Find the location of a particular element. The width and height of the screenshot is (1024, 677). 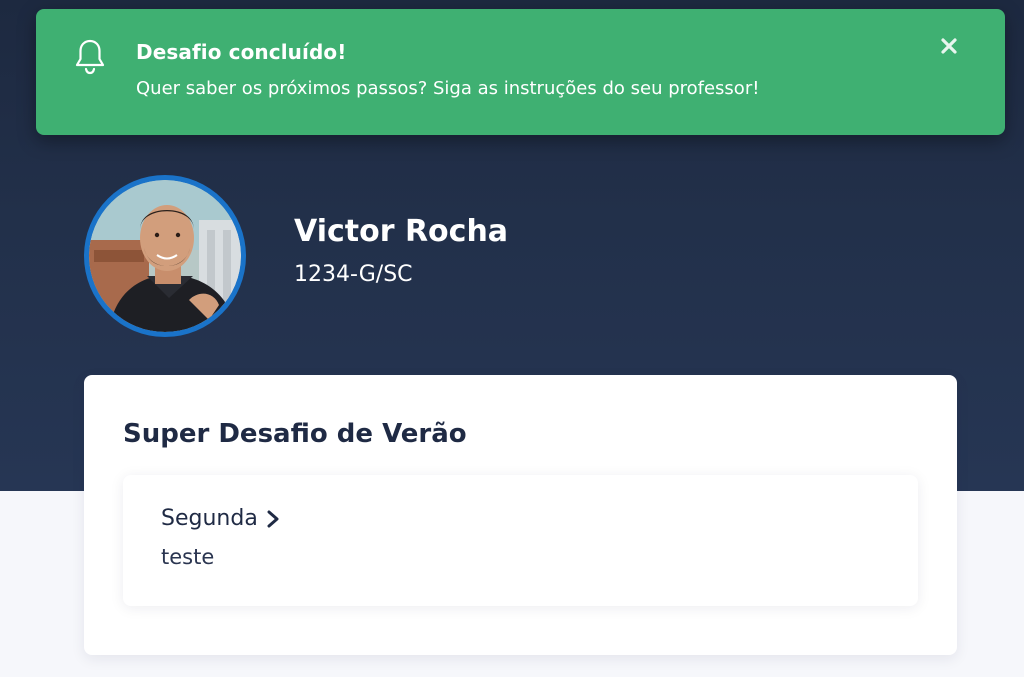

challenge-title: Super Desafio de Verão is located at coordinates (295, 434).